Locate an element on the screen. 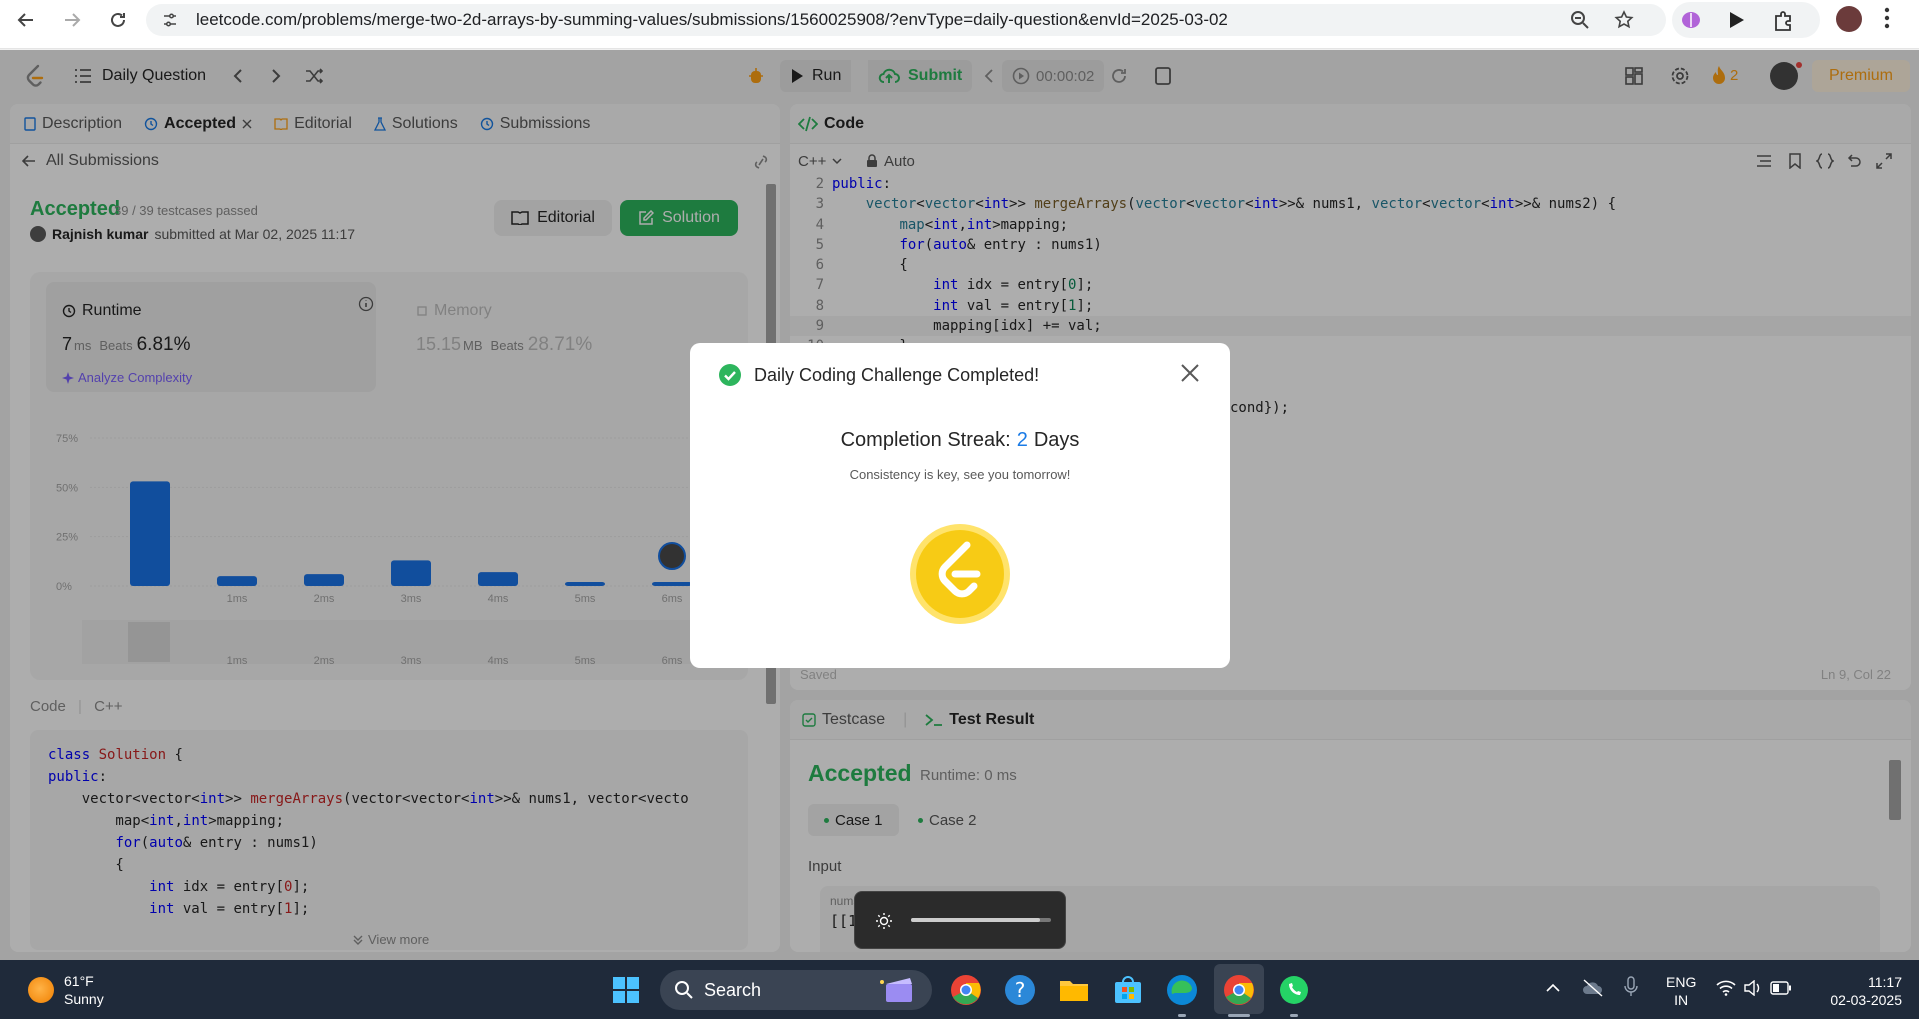  forward-button is located at coordinates (72, 20).